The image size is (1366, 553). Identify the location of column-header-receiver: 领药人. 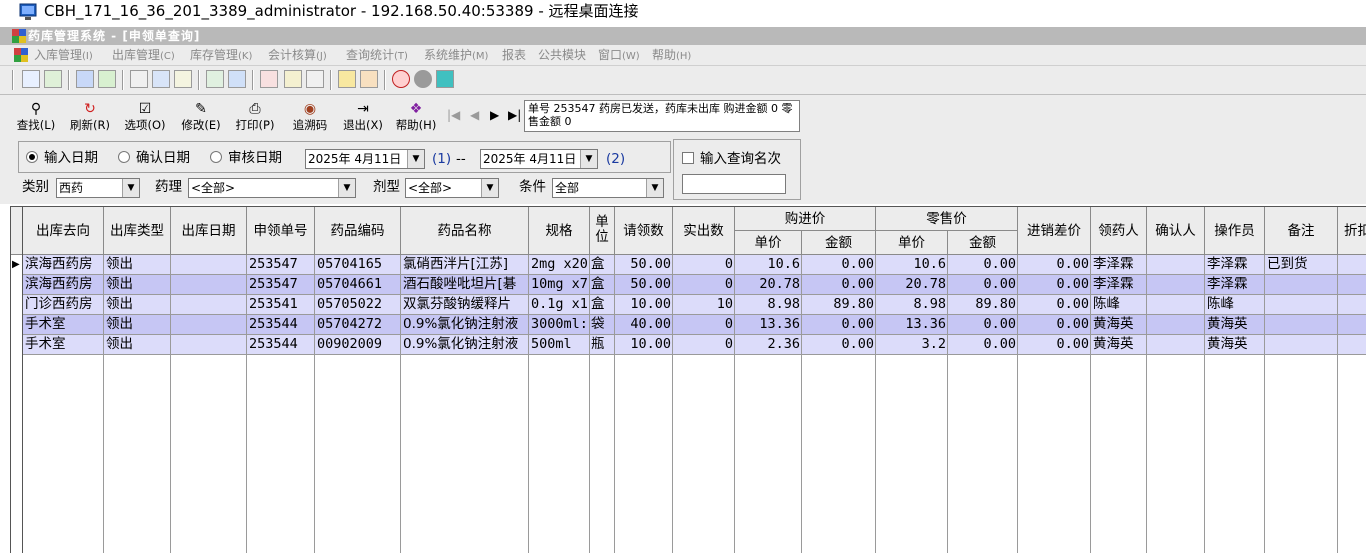
(1119, 231).